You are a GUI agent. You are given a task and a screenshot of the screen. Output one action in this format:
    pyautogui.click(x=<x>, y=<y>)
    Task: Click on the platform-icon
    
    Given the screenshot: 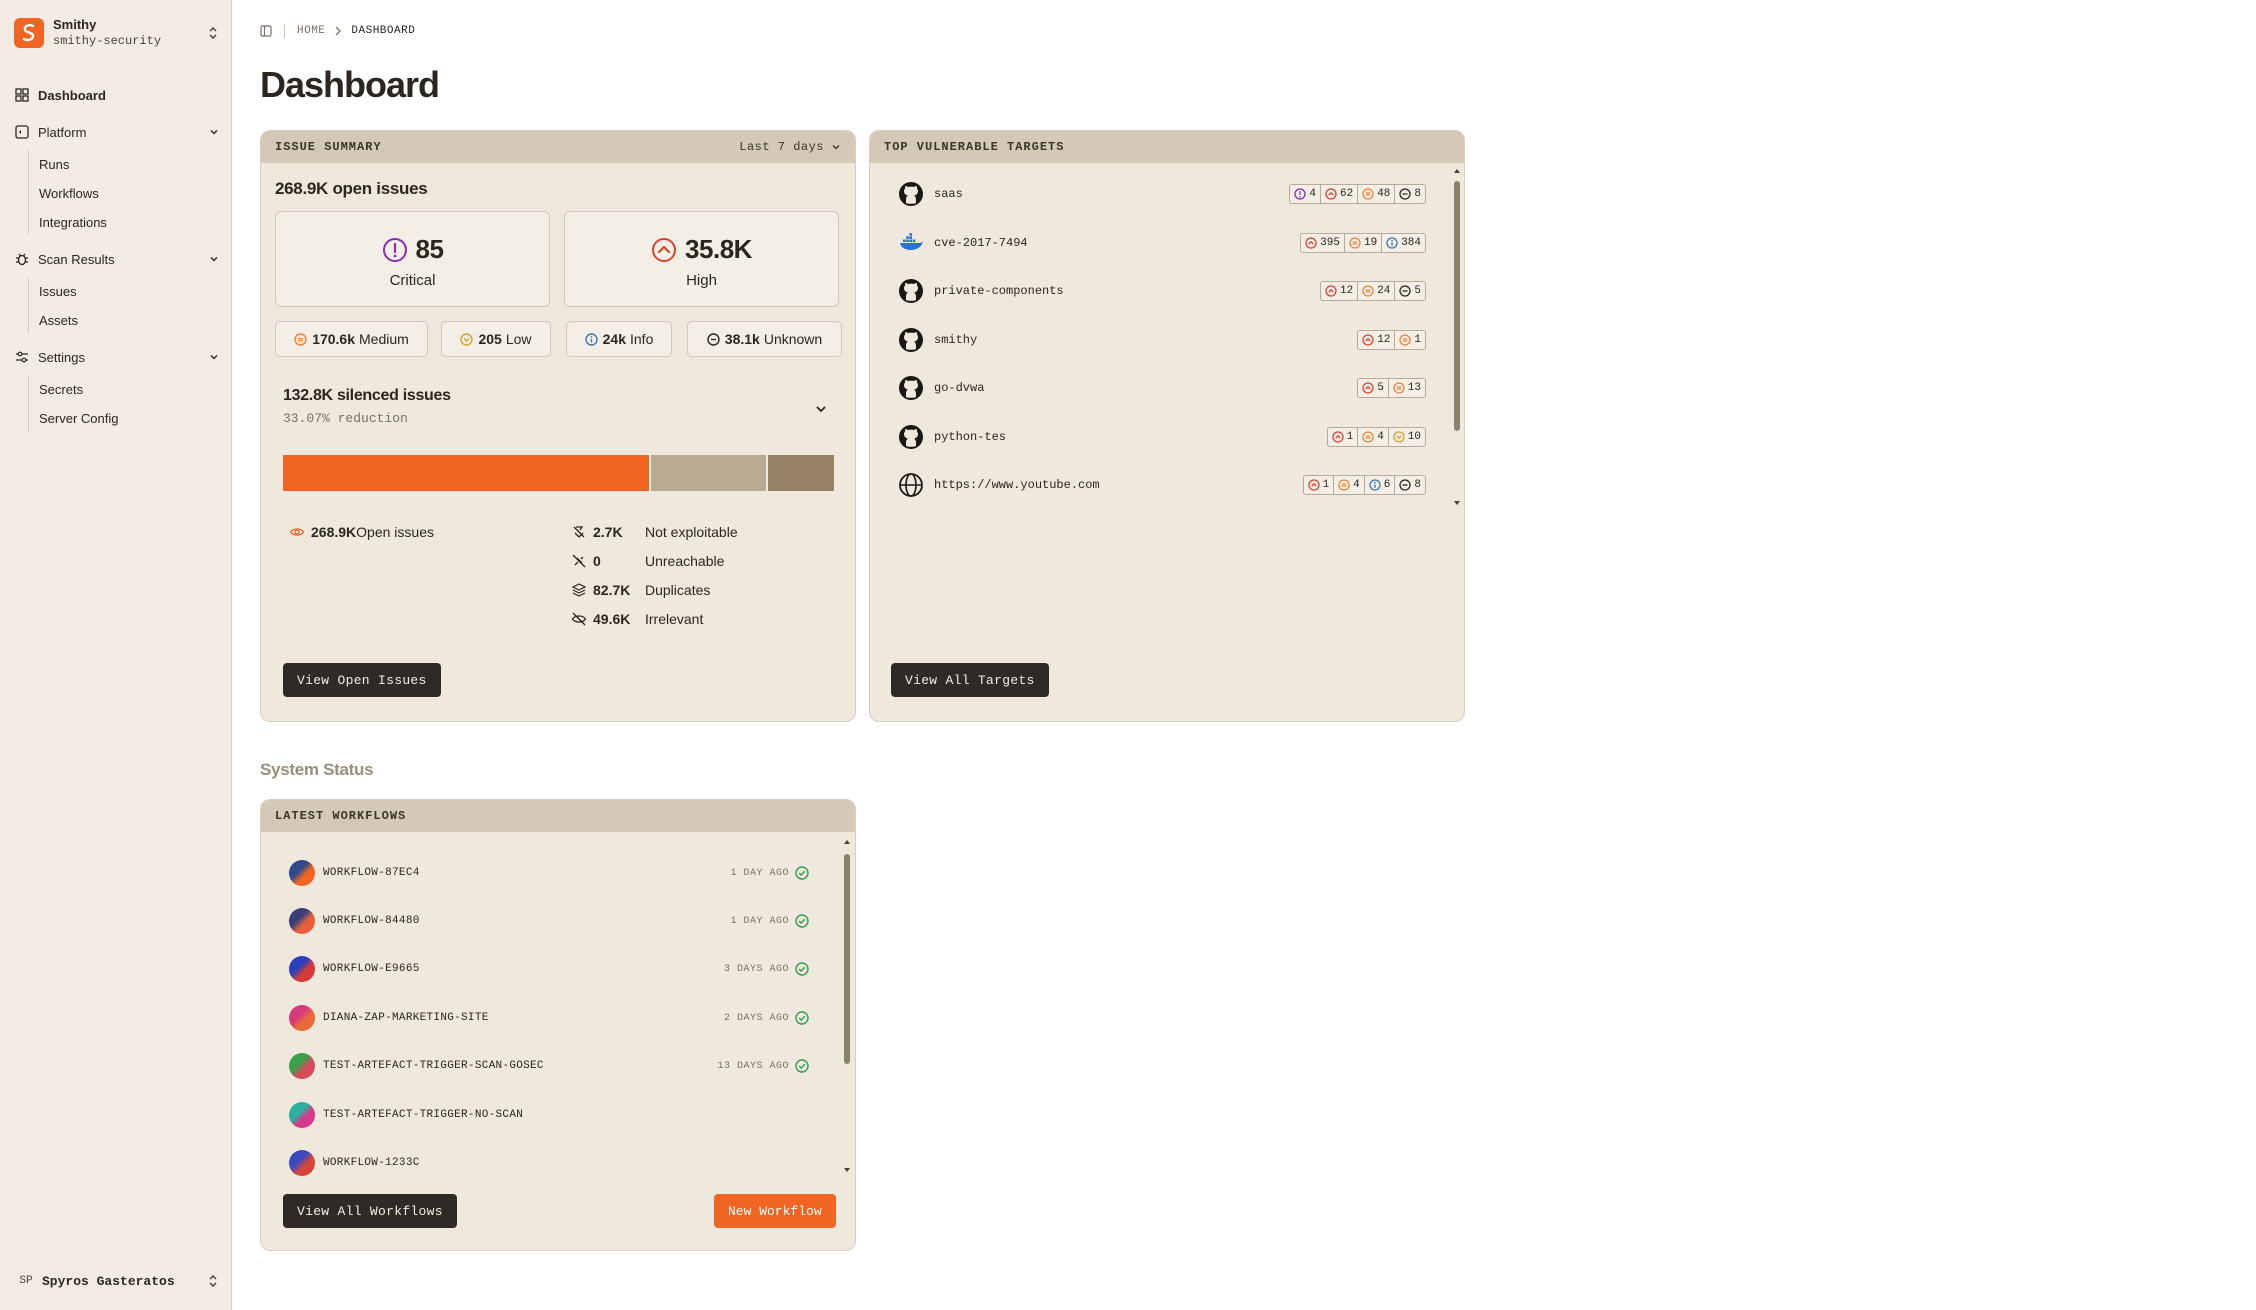 What is the action you would take?
    pyautogui.click(x=22, y=132)
    